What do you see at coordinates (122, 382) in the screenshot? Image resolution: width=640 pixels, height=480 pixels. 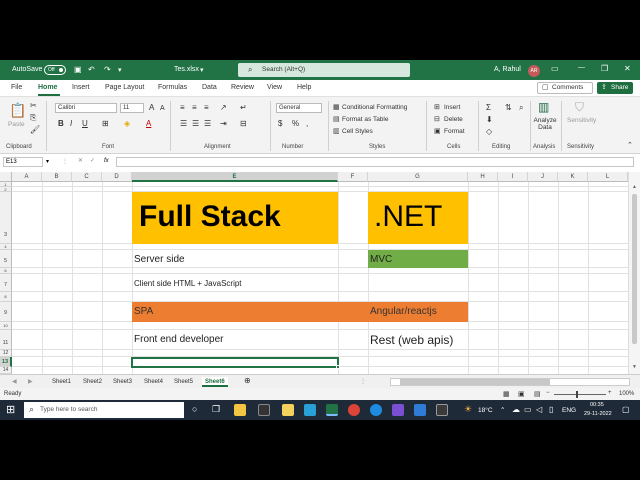 I see `sheet-tab-3: Sheet3` at bounding box center [122, 382].